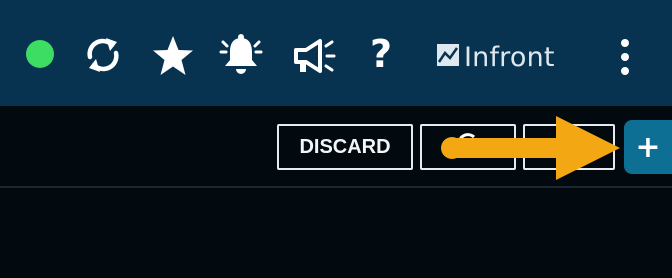  What do you see at coordinates (241, 55) in the screenshot?
I see `bell-icon` at bounding box center [241, 55].